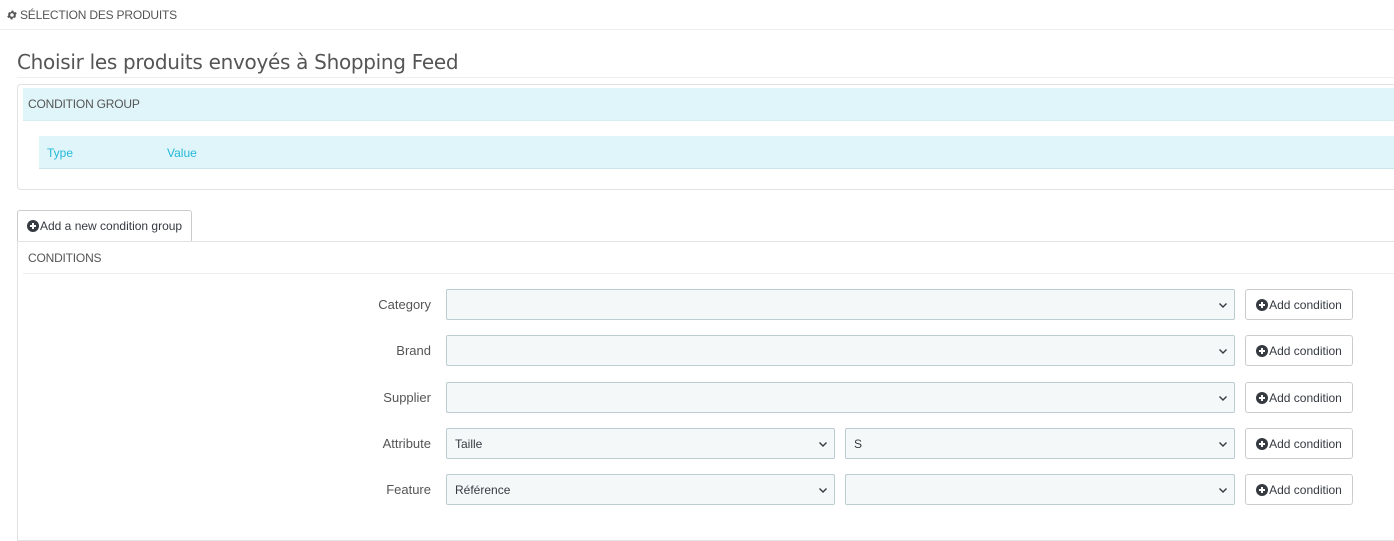 The height and width of the screenshot is (541, 1394). What do you see at coordinates (840, 304) in the screenshot?
I see `category-select` at bounding box center [840, 304].